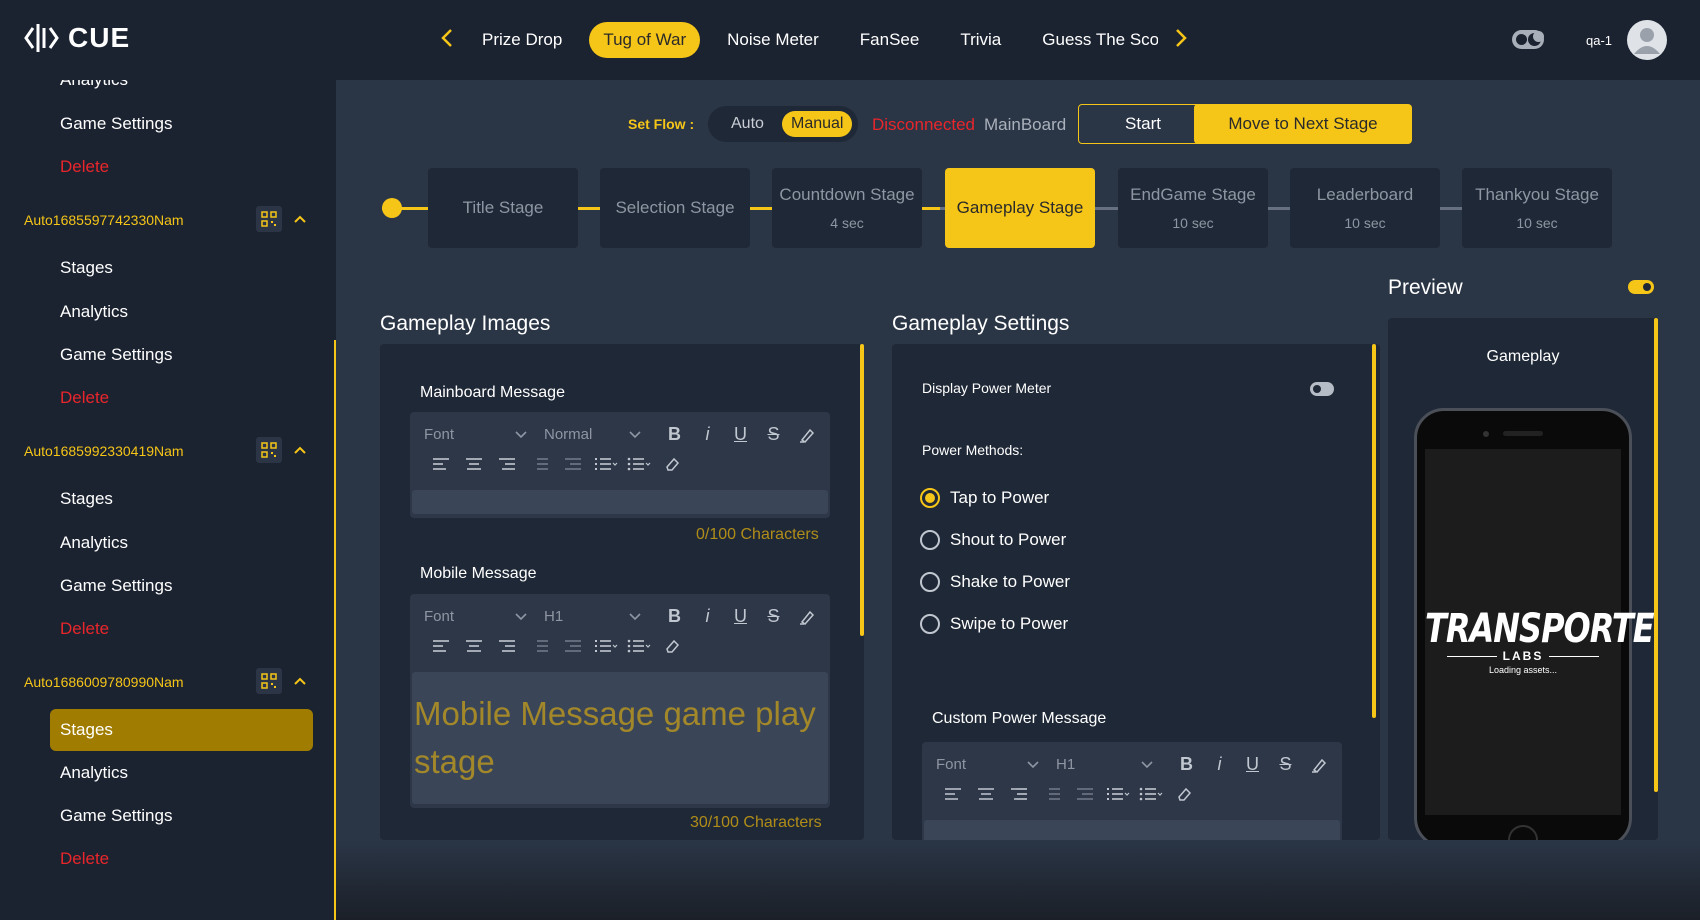  I want to click on mainboard-message-input, so click(620, 502).